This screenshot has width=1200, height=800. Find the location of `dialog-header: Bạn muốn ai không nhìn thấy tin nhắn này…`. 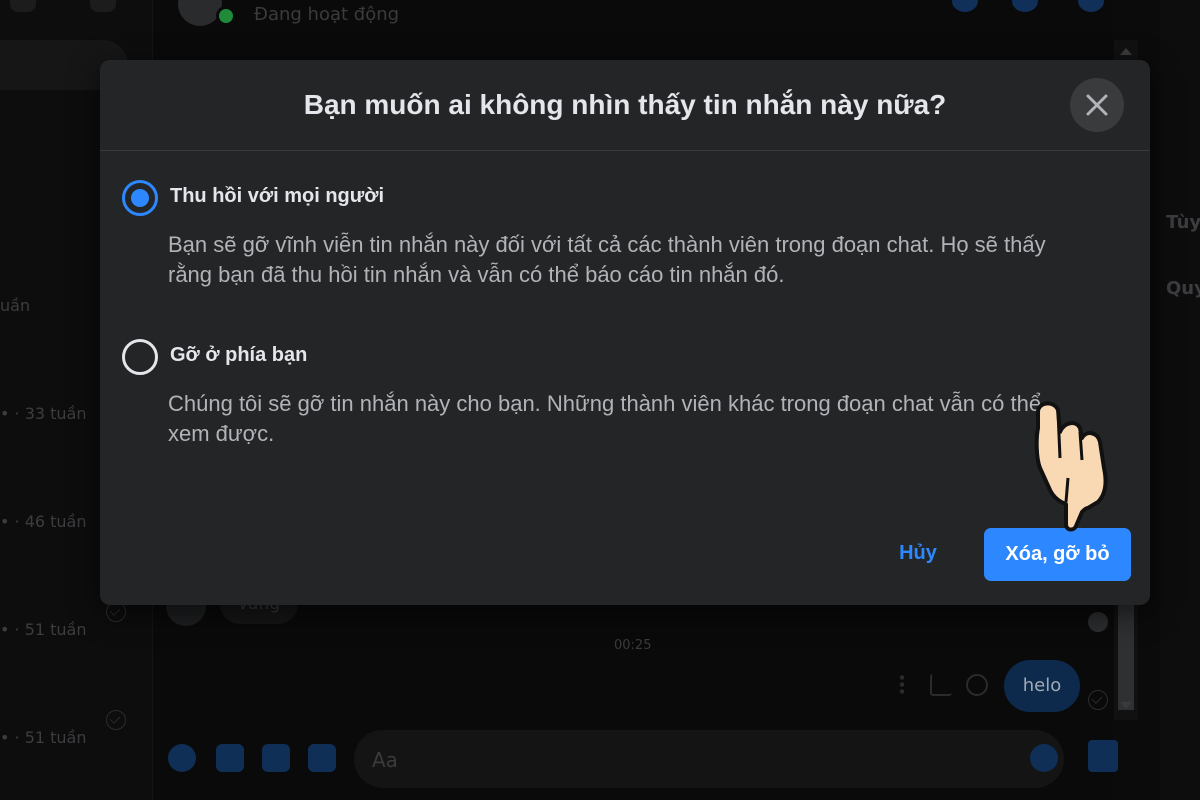

dialog-header: Bạn muốn ai không nhìn thấy tin nhắn này… is located at coordinates (625, 105).